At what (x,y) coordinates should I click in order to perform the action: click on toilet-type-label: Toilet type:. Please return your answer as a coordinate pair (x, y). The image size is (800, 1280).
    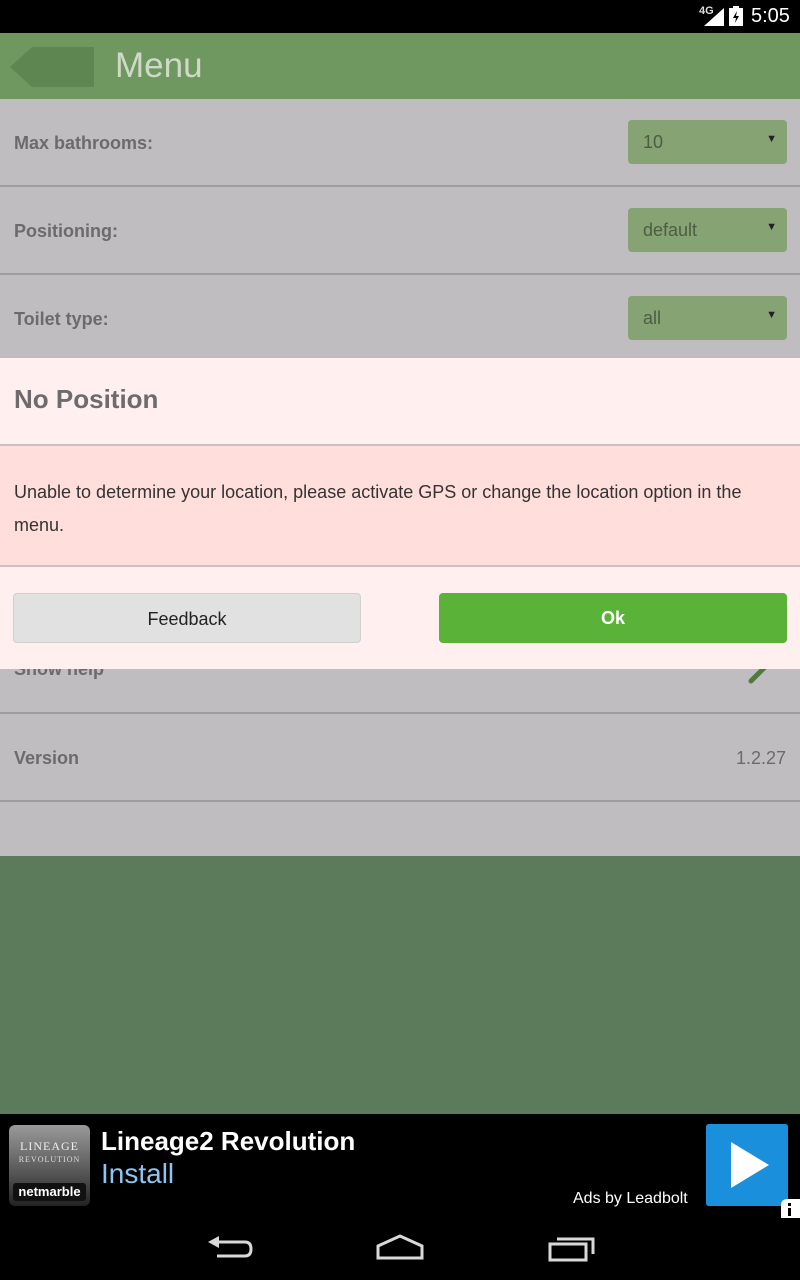
    Looking at the image, I should click on (61, 319).